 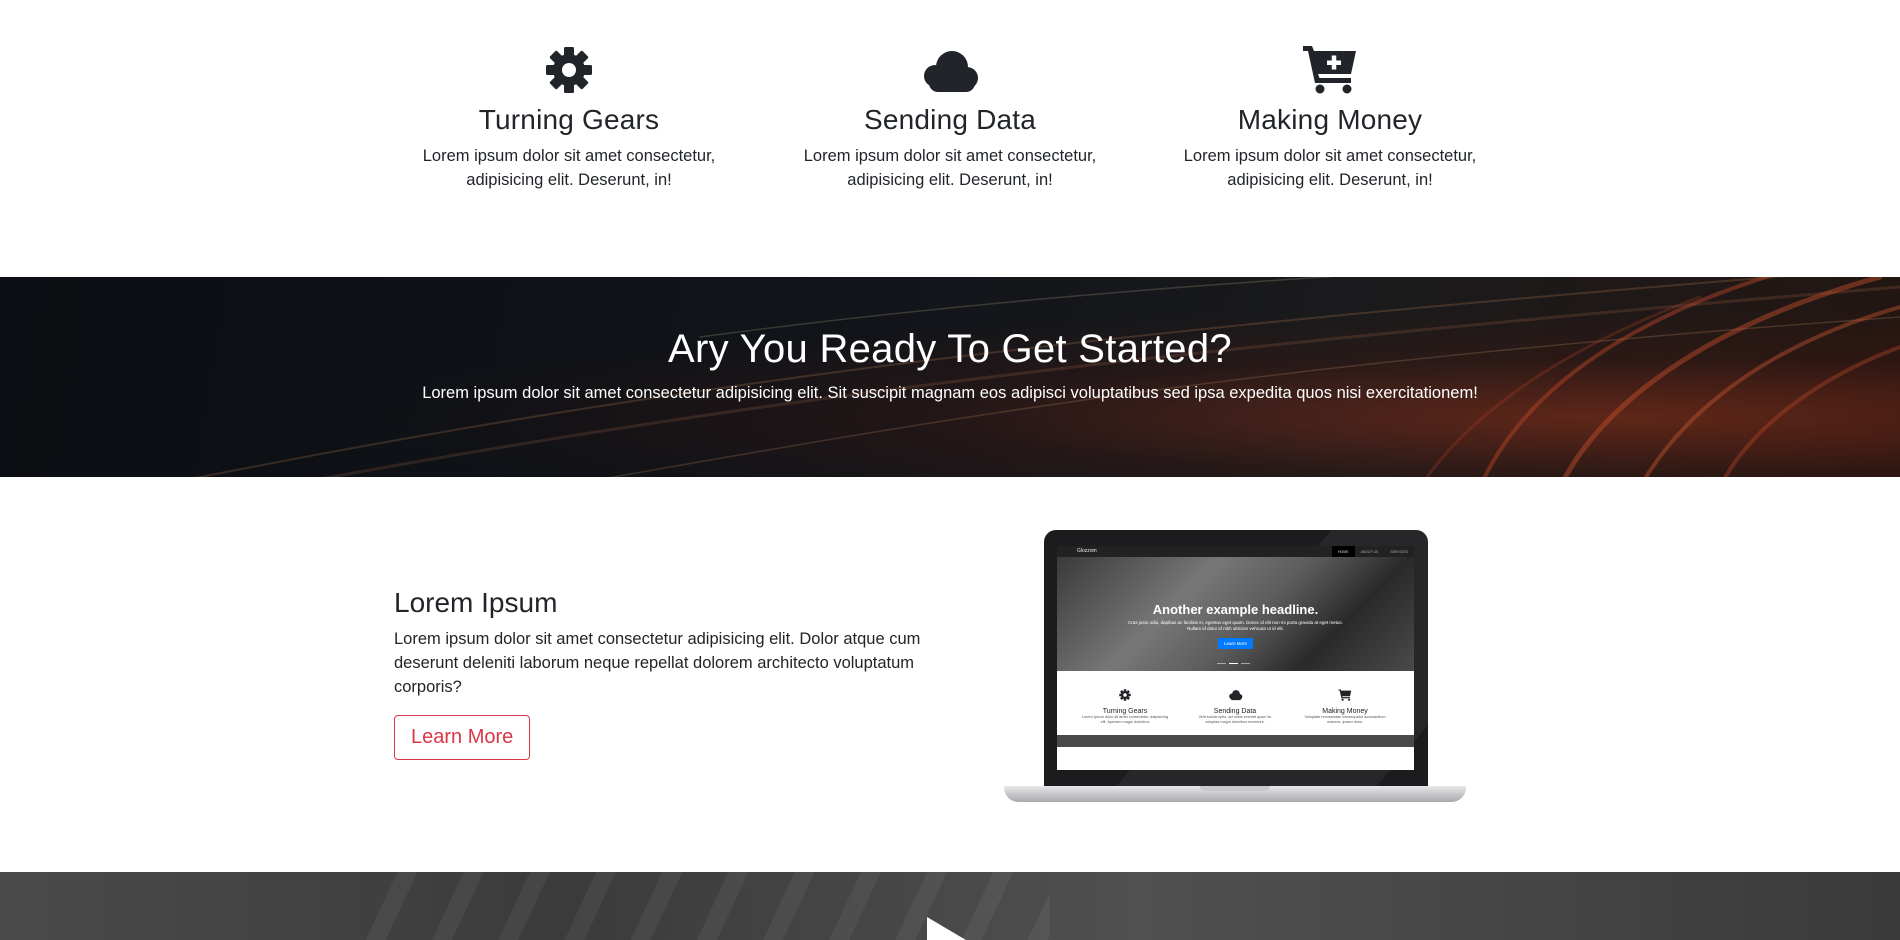 I want to click on banner-title: Ary You Ready To Get Started?, so click(x=950, y=349).